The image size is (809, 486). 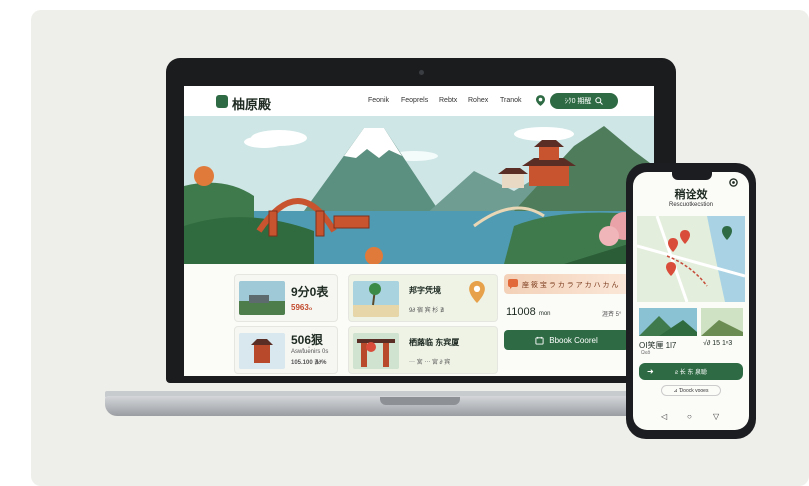 I want to click on app-title: 稍诠效, so click(x=691, y=195).